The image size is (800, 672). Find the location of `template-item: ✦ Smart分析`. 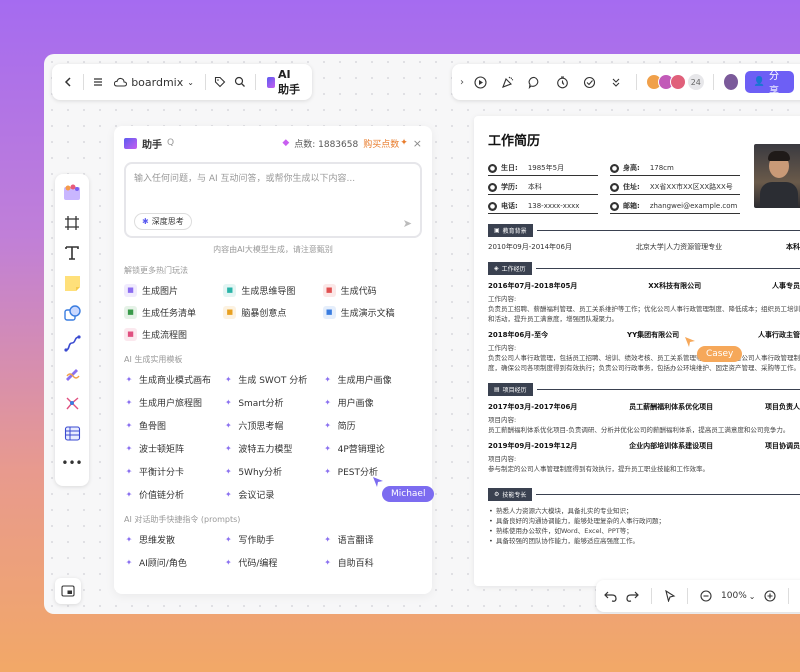

template-item: ✦ Smart分析 is located at coordinates (272, 402).